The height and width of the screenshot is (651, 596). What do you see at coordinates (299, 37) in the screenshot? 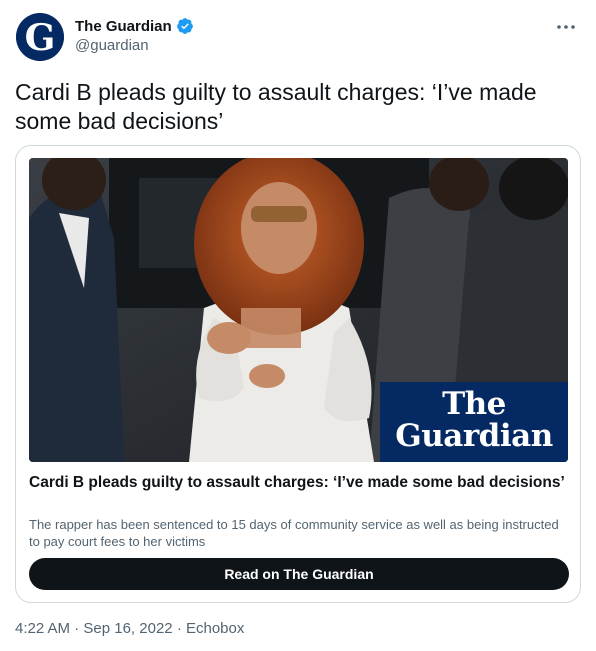
I see `tweet-header: G The Guardian @guardian` at bounding box center [299, 37].